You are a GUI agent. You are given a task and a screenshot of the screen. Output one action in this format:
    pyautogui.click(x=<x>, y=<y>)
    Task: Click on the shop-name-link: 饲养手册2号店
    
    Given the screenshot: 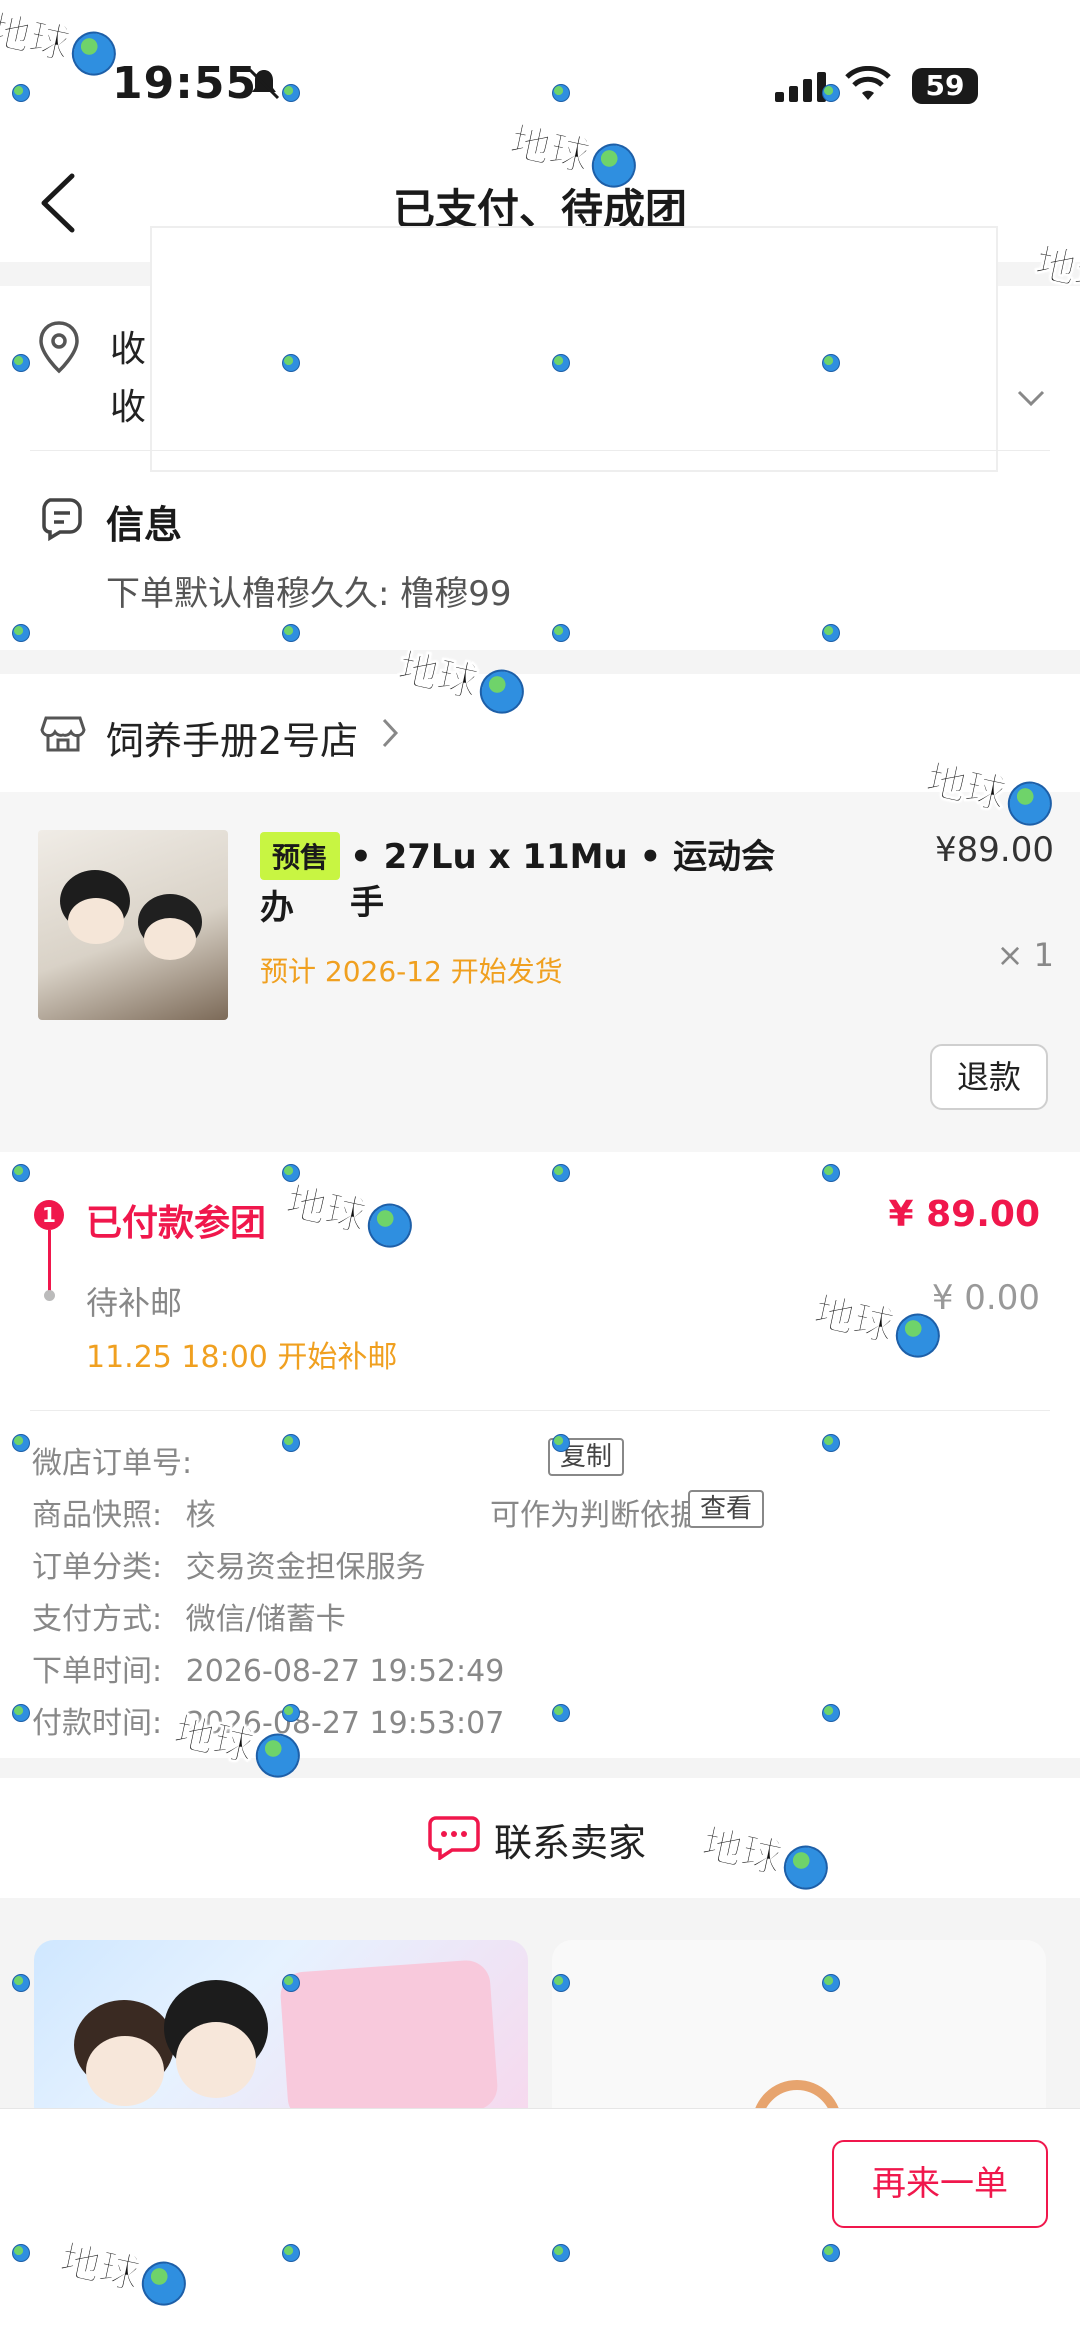 What is the action you would take?
    pyautogui.click(x=232, y=737)
    